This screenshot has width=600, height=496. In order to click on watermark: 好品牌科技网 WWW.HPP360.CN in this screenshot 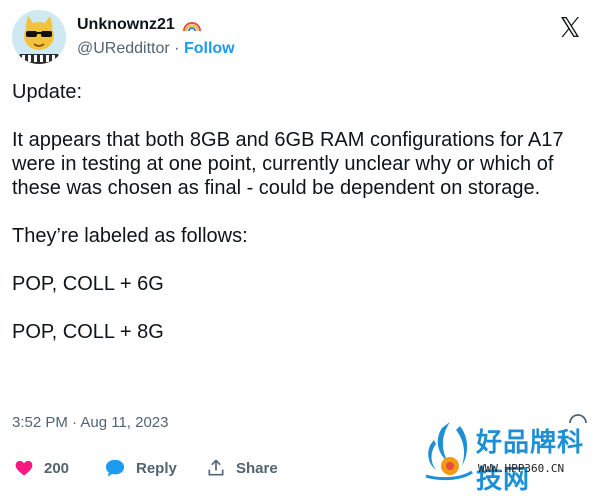, I will do `click(509, 456)`.